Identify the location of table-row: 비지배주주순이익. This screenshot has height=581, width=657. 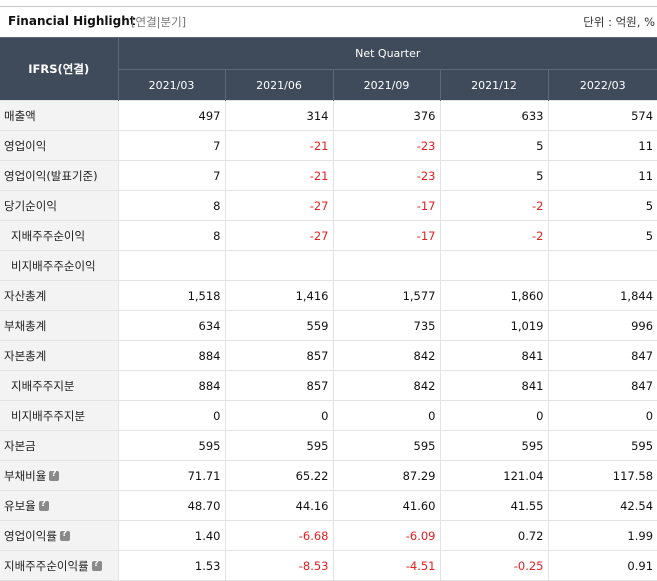
(328, 265).